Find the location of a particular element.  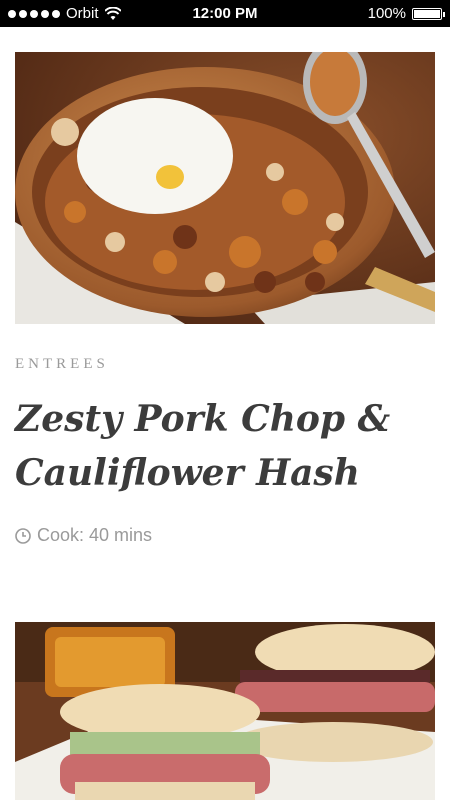

recipe-title: Zesty Pork Chop & Cauliflower Hash is located at coordinates (225, 446).